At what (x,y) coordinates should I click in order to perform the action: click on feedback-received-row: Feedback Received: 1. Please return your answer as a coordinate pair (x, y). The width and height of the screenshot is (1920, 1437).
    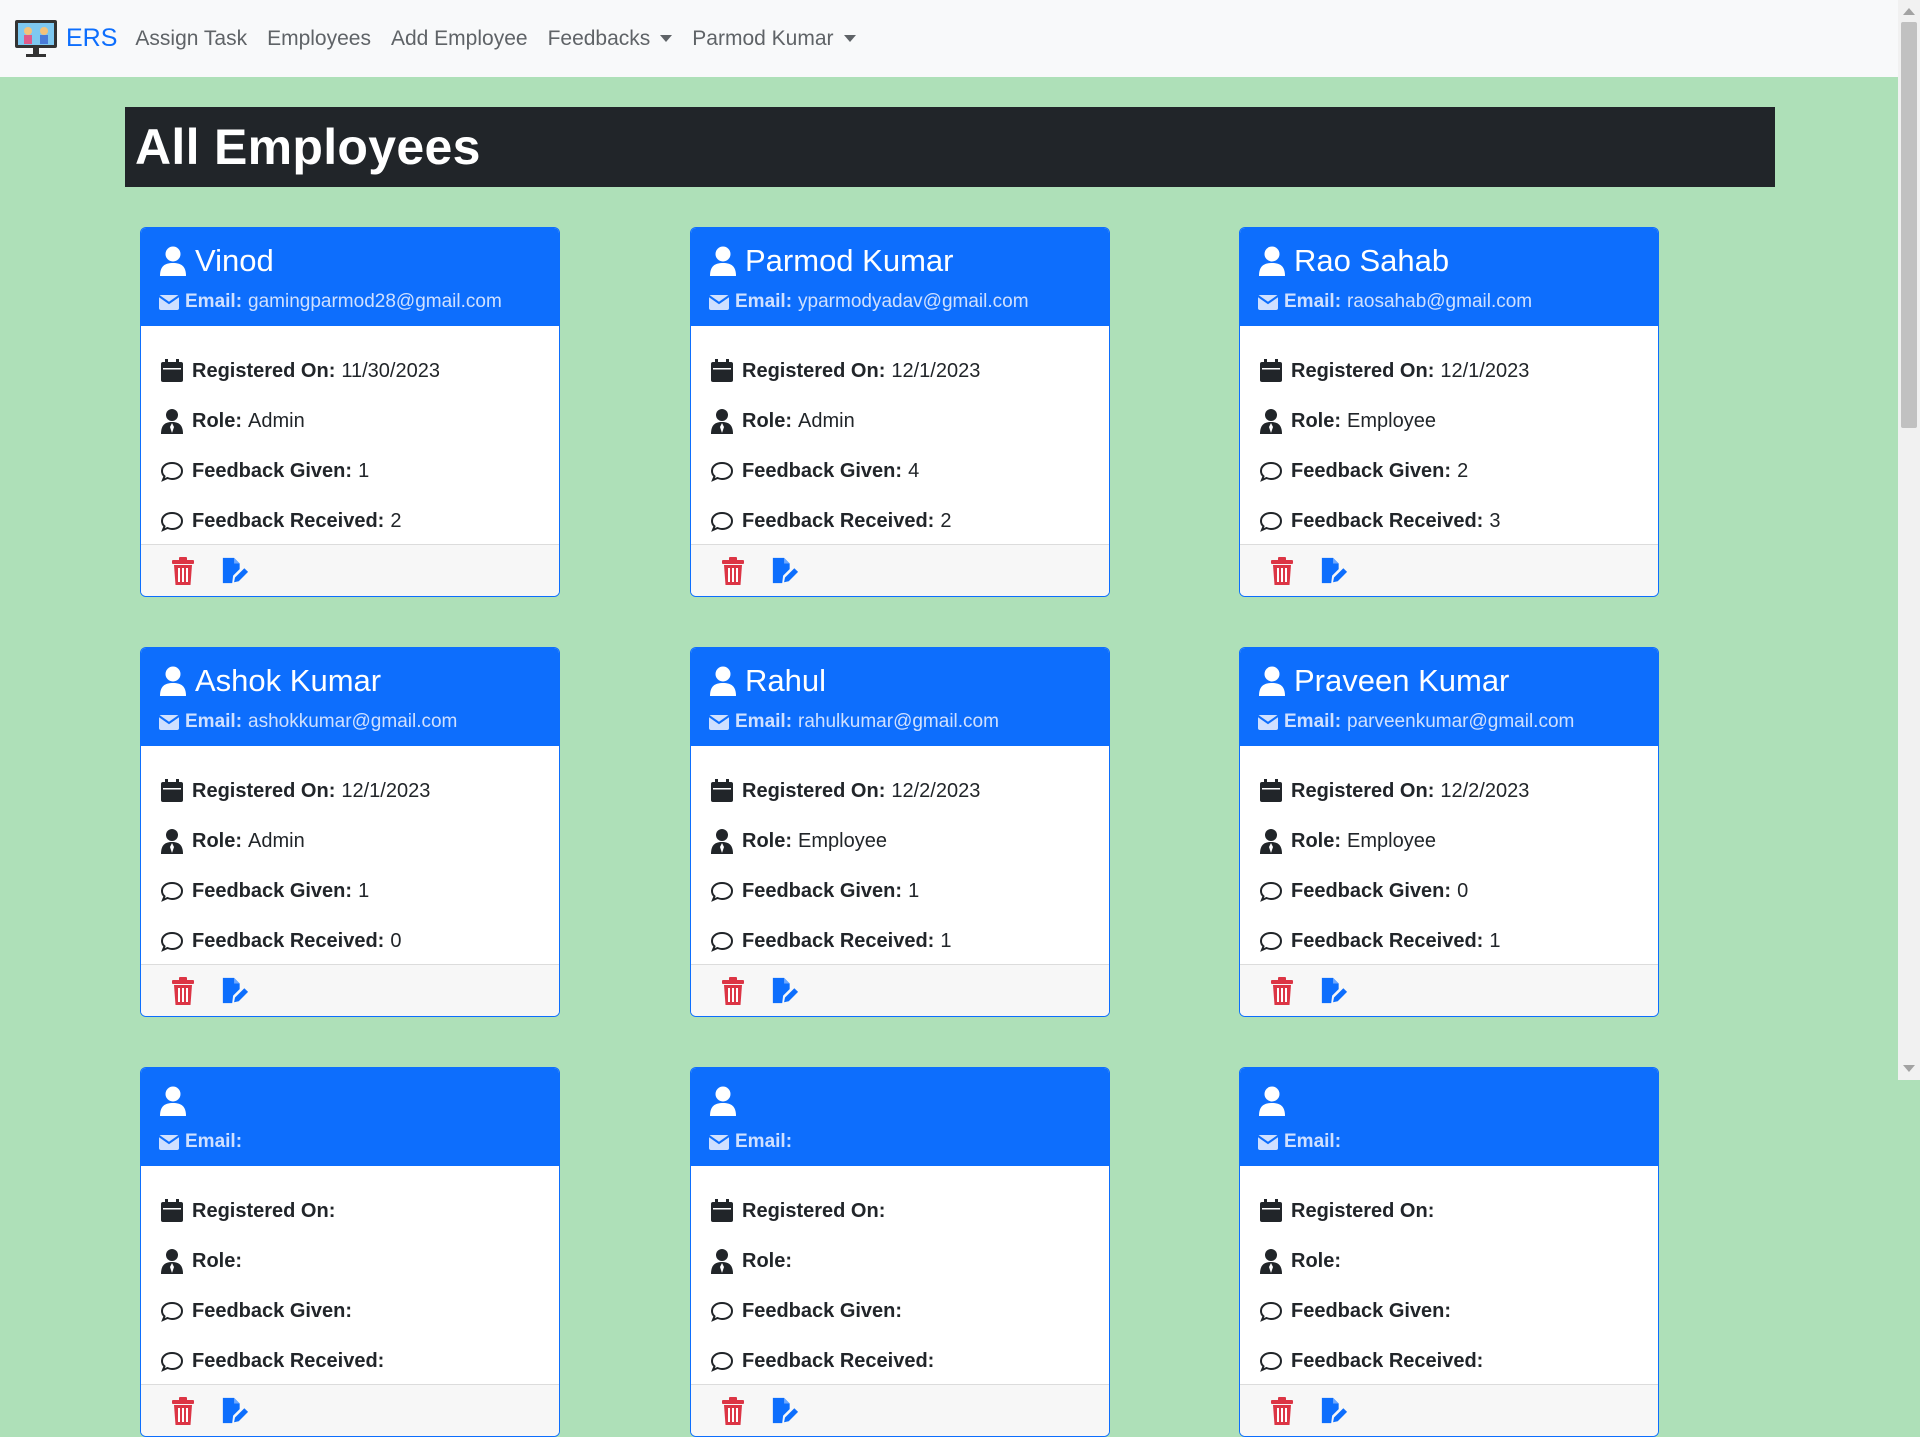
    Looking at the image, I should click on (1449, 941).